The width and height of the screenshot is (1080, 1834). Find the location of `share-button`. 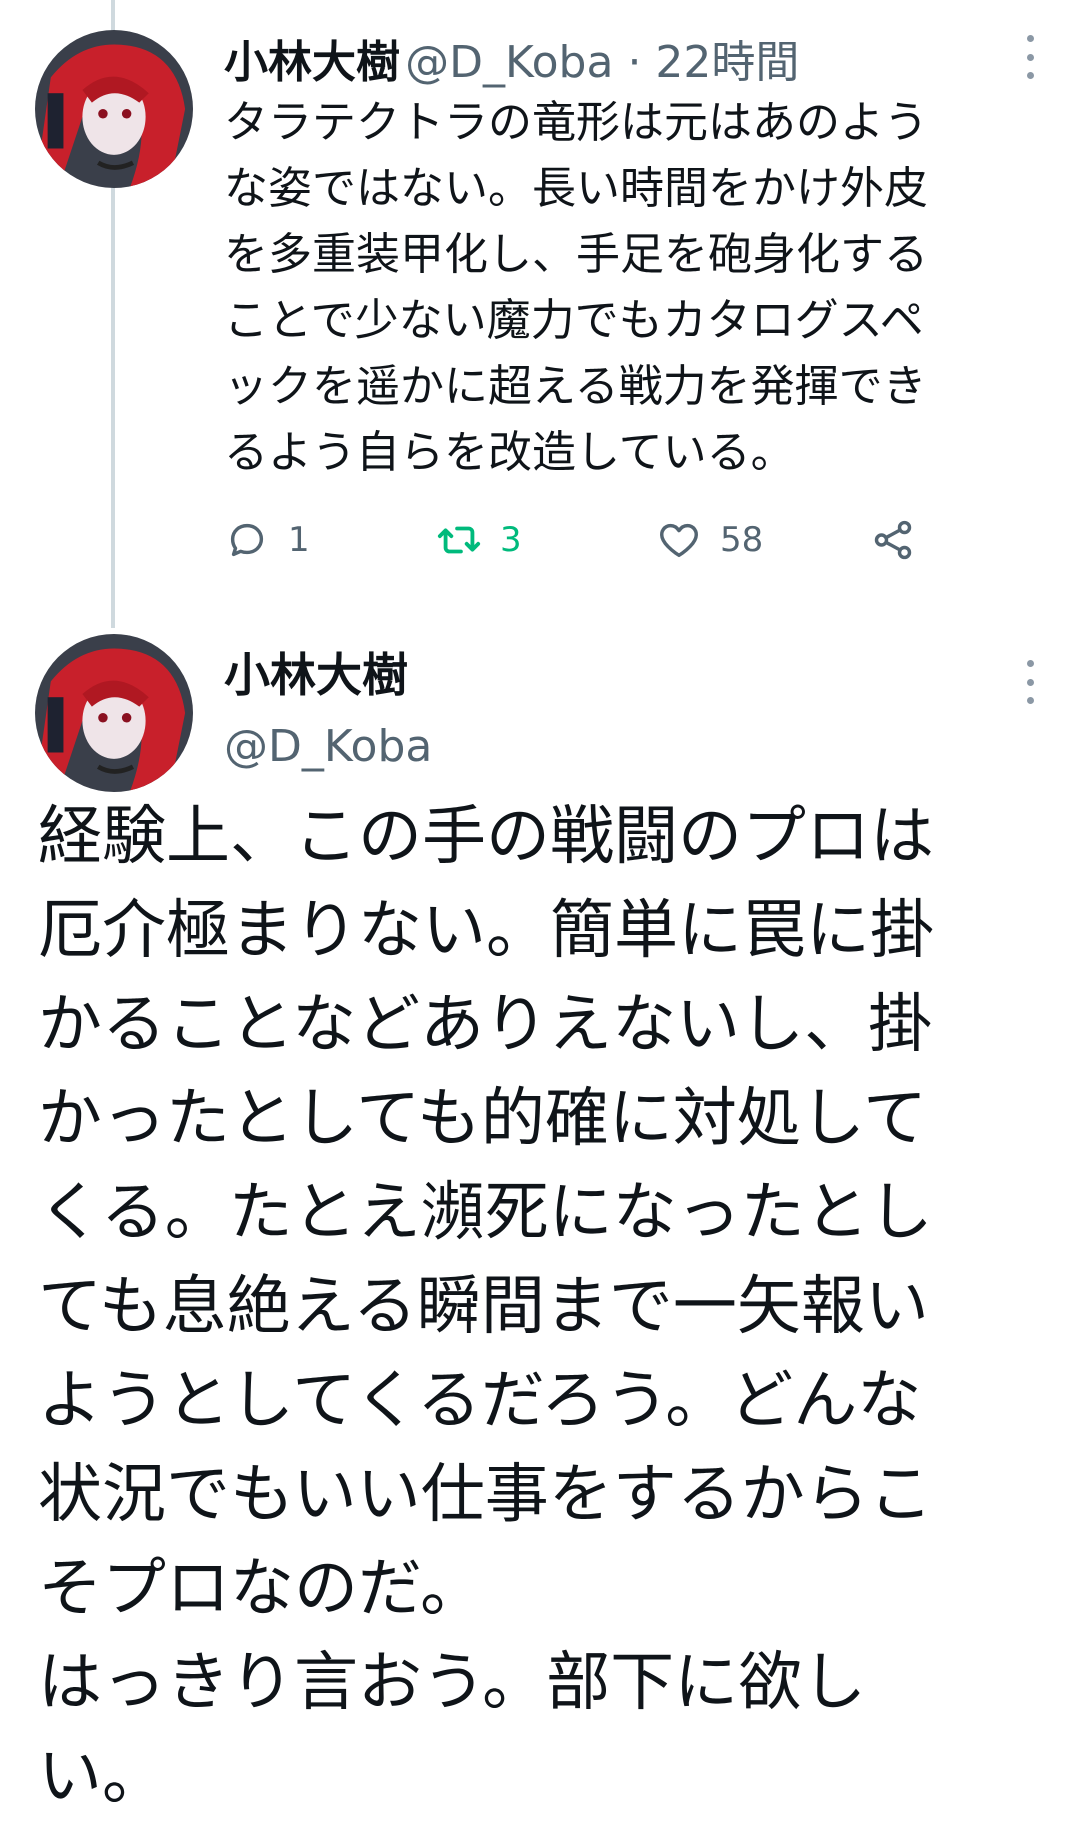

share-button is located at coordinates (893, 540).